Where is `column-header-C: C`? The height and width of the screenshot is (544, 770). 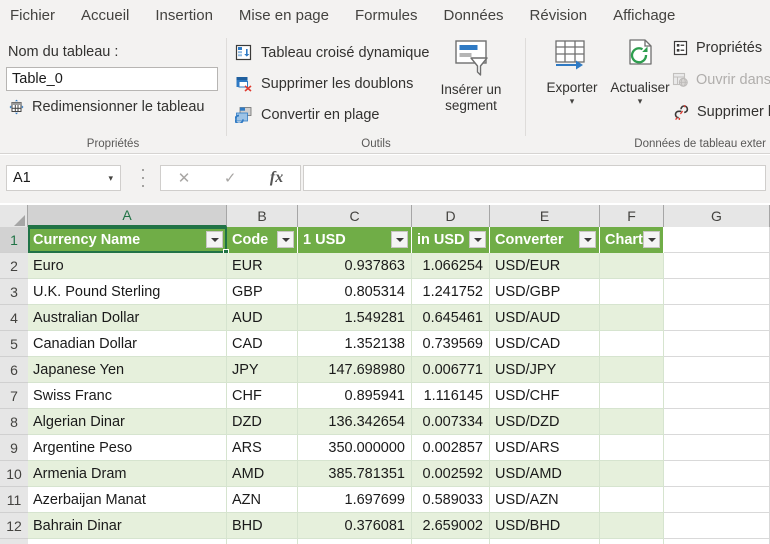
column-header-C: C is located at coordinates (355, 216).